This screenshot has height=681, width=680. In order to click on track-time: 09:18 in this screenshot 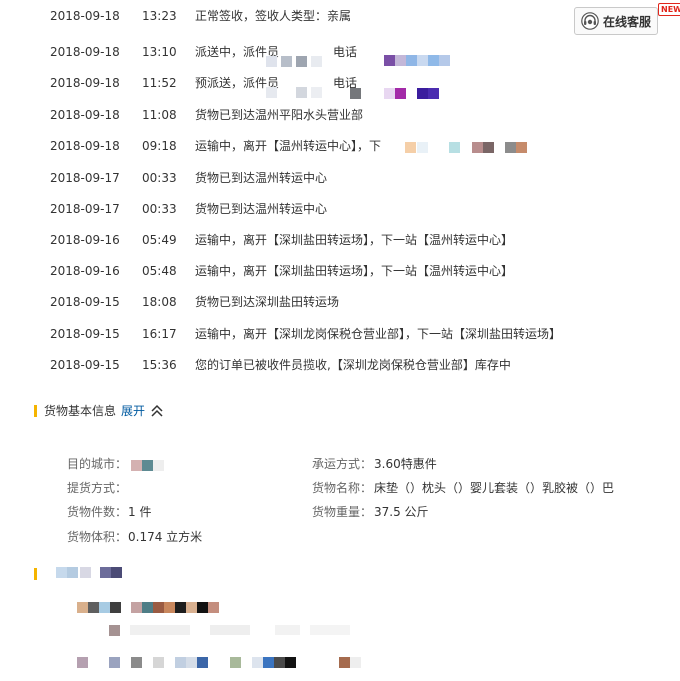, I will do `click(159, 146)`.